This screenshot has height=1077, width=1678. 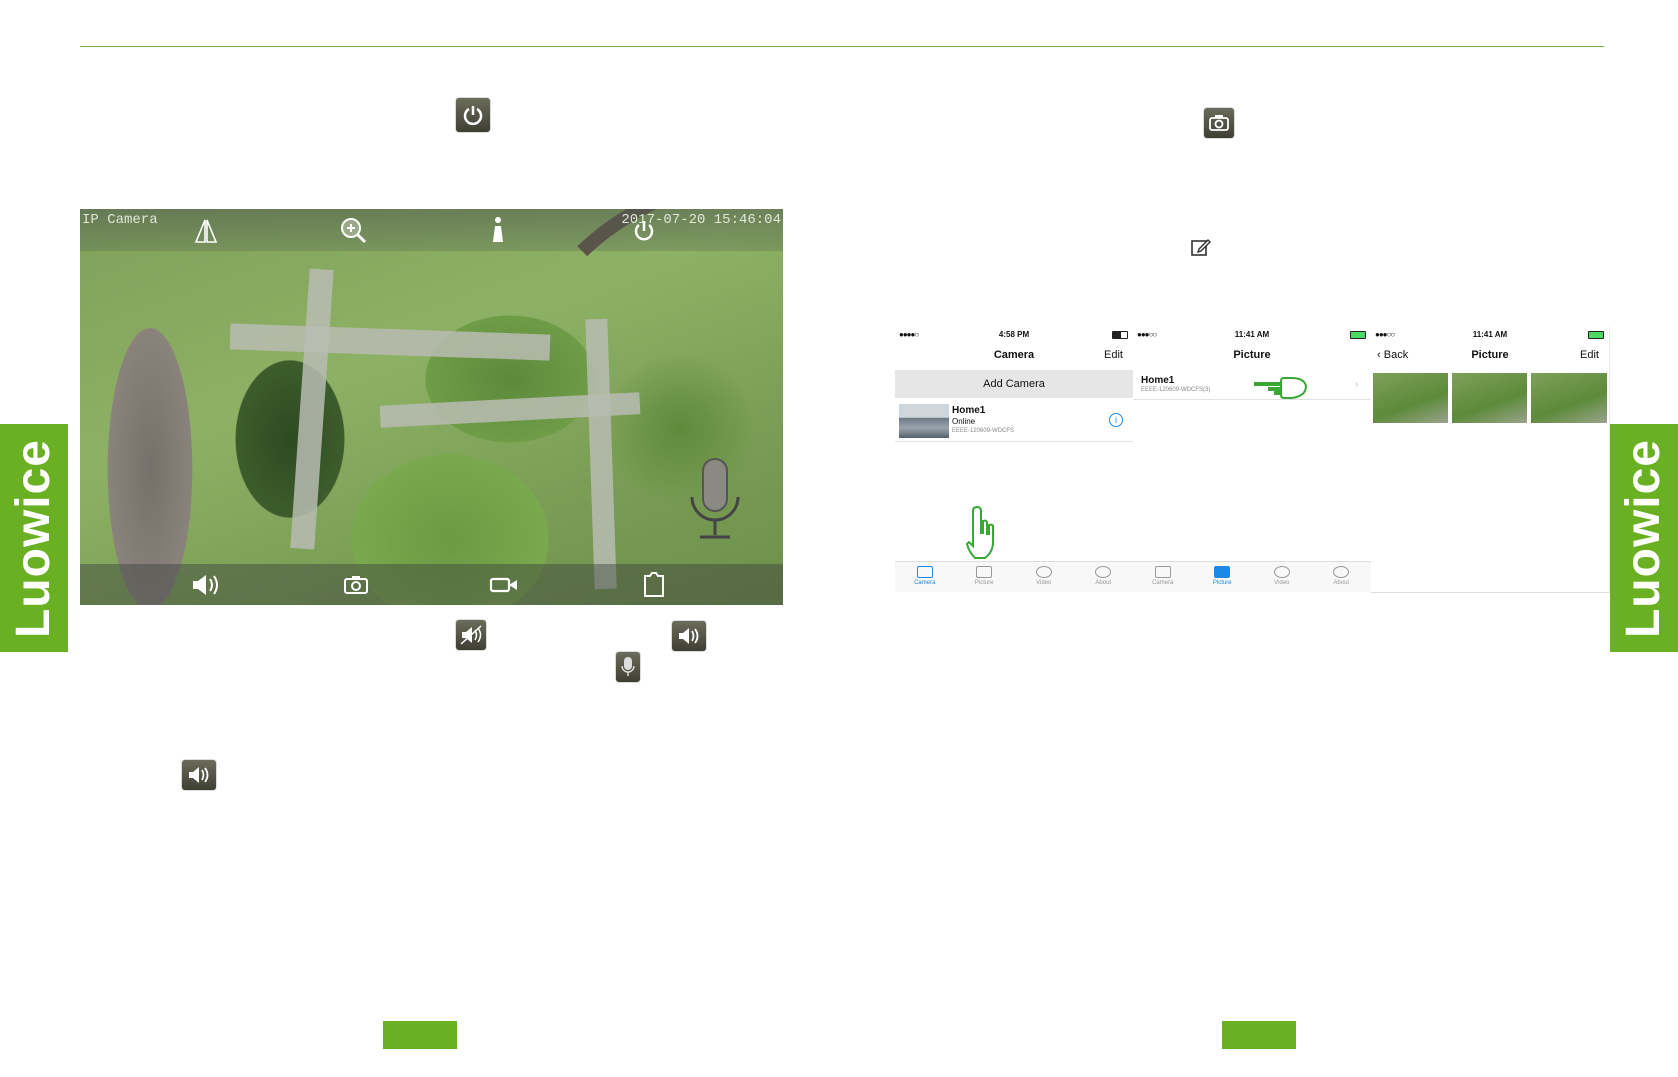 I want to click on status-time: 4:58 PM, so click(x=1014, y=334).